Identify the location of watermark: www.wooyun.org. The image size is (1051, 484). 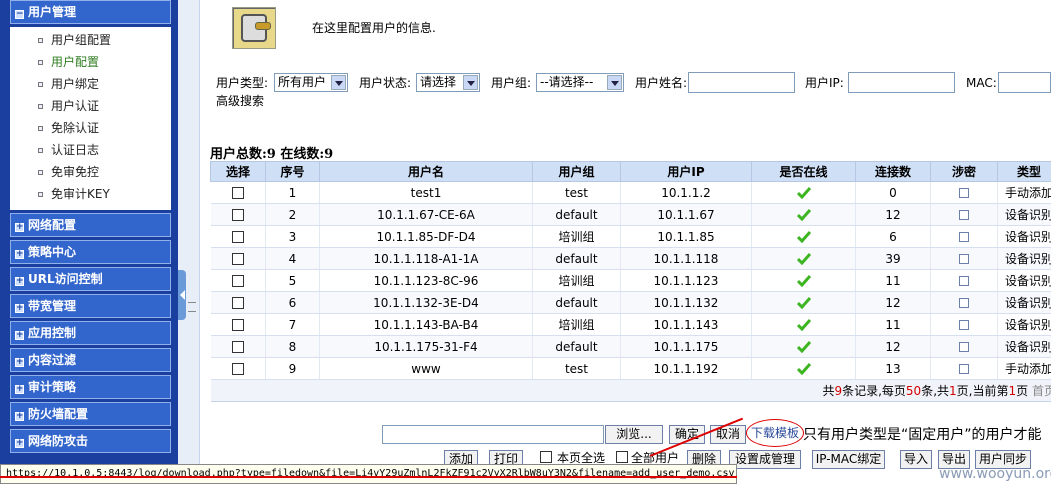
(995, 474).